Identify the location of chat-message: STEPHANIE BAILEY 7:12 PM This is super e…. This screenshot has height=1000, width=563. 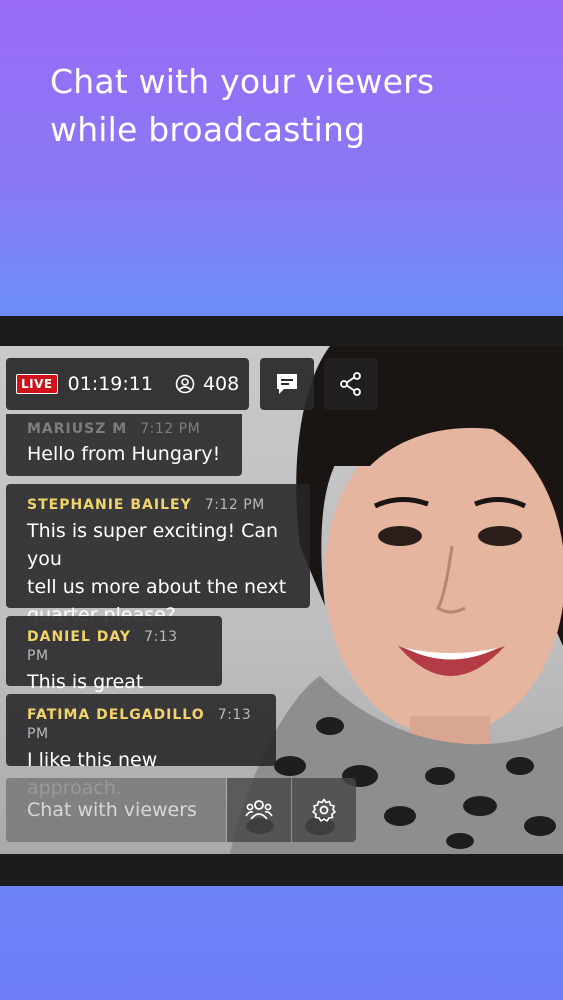
(158, 555).